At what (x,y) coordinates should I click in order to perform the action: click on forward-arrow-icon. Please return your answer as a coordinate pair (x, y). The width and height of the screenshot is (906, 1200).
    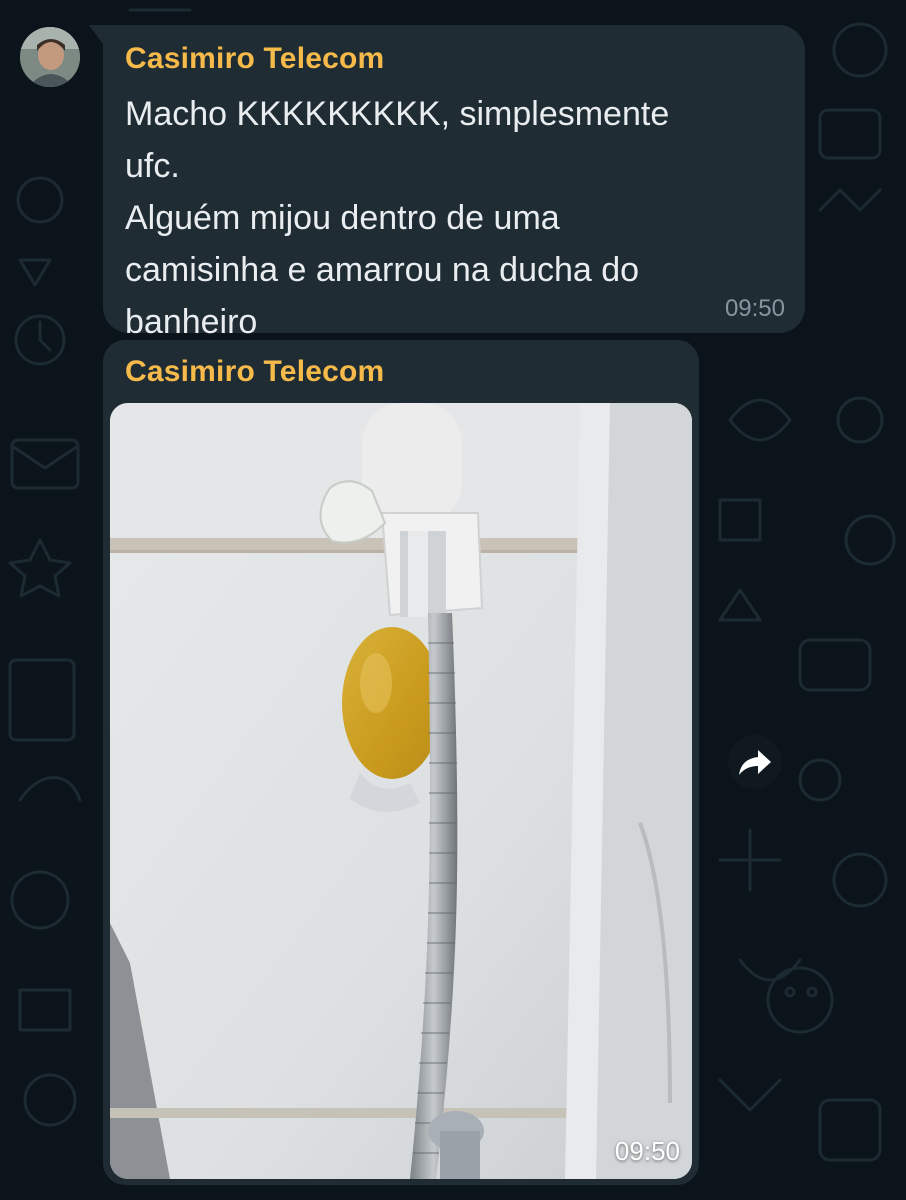
    Looking at the image, I should click on (755, 762).